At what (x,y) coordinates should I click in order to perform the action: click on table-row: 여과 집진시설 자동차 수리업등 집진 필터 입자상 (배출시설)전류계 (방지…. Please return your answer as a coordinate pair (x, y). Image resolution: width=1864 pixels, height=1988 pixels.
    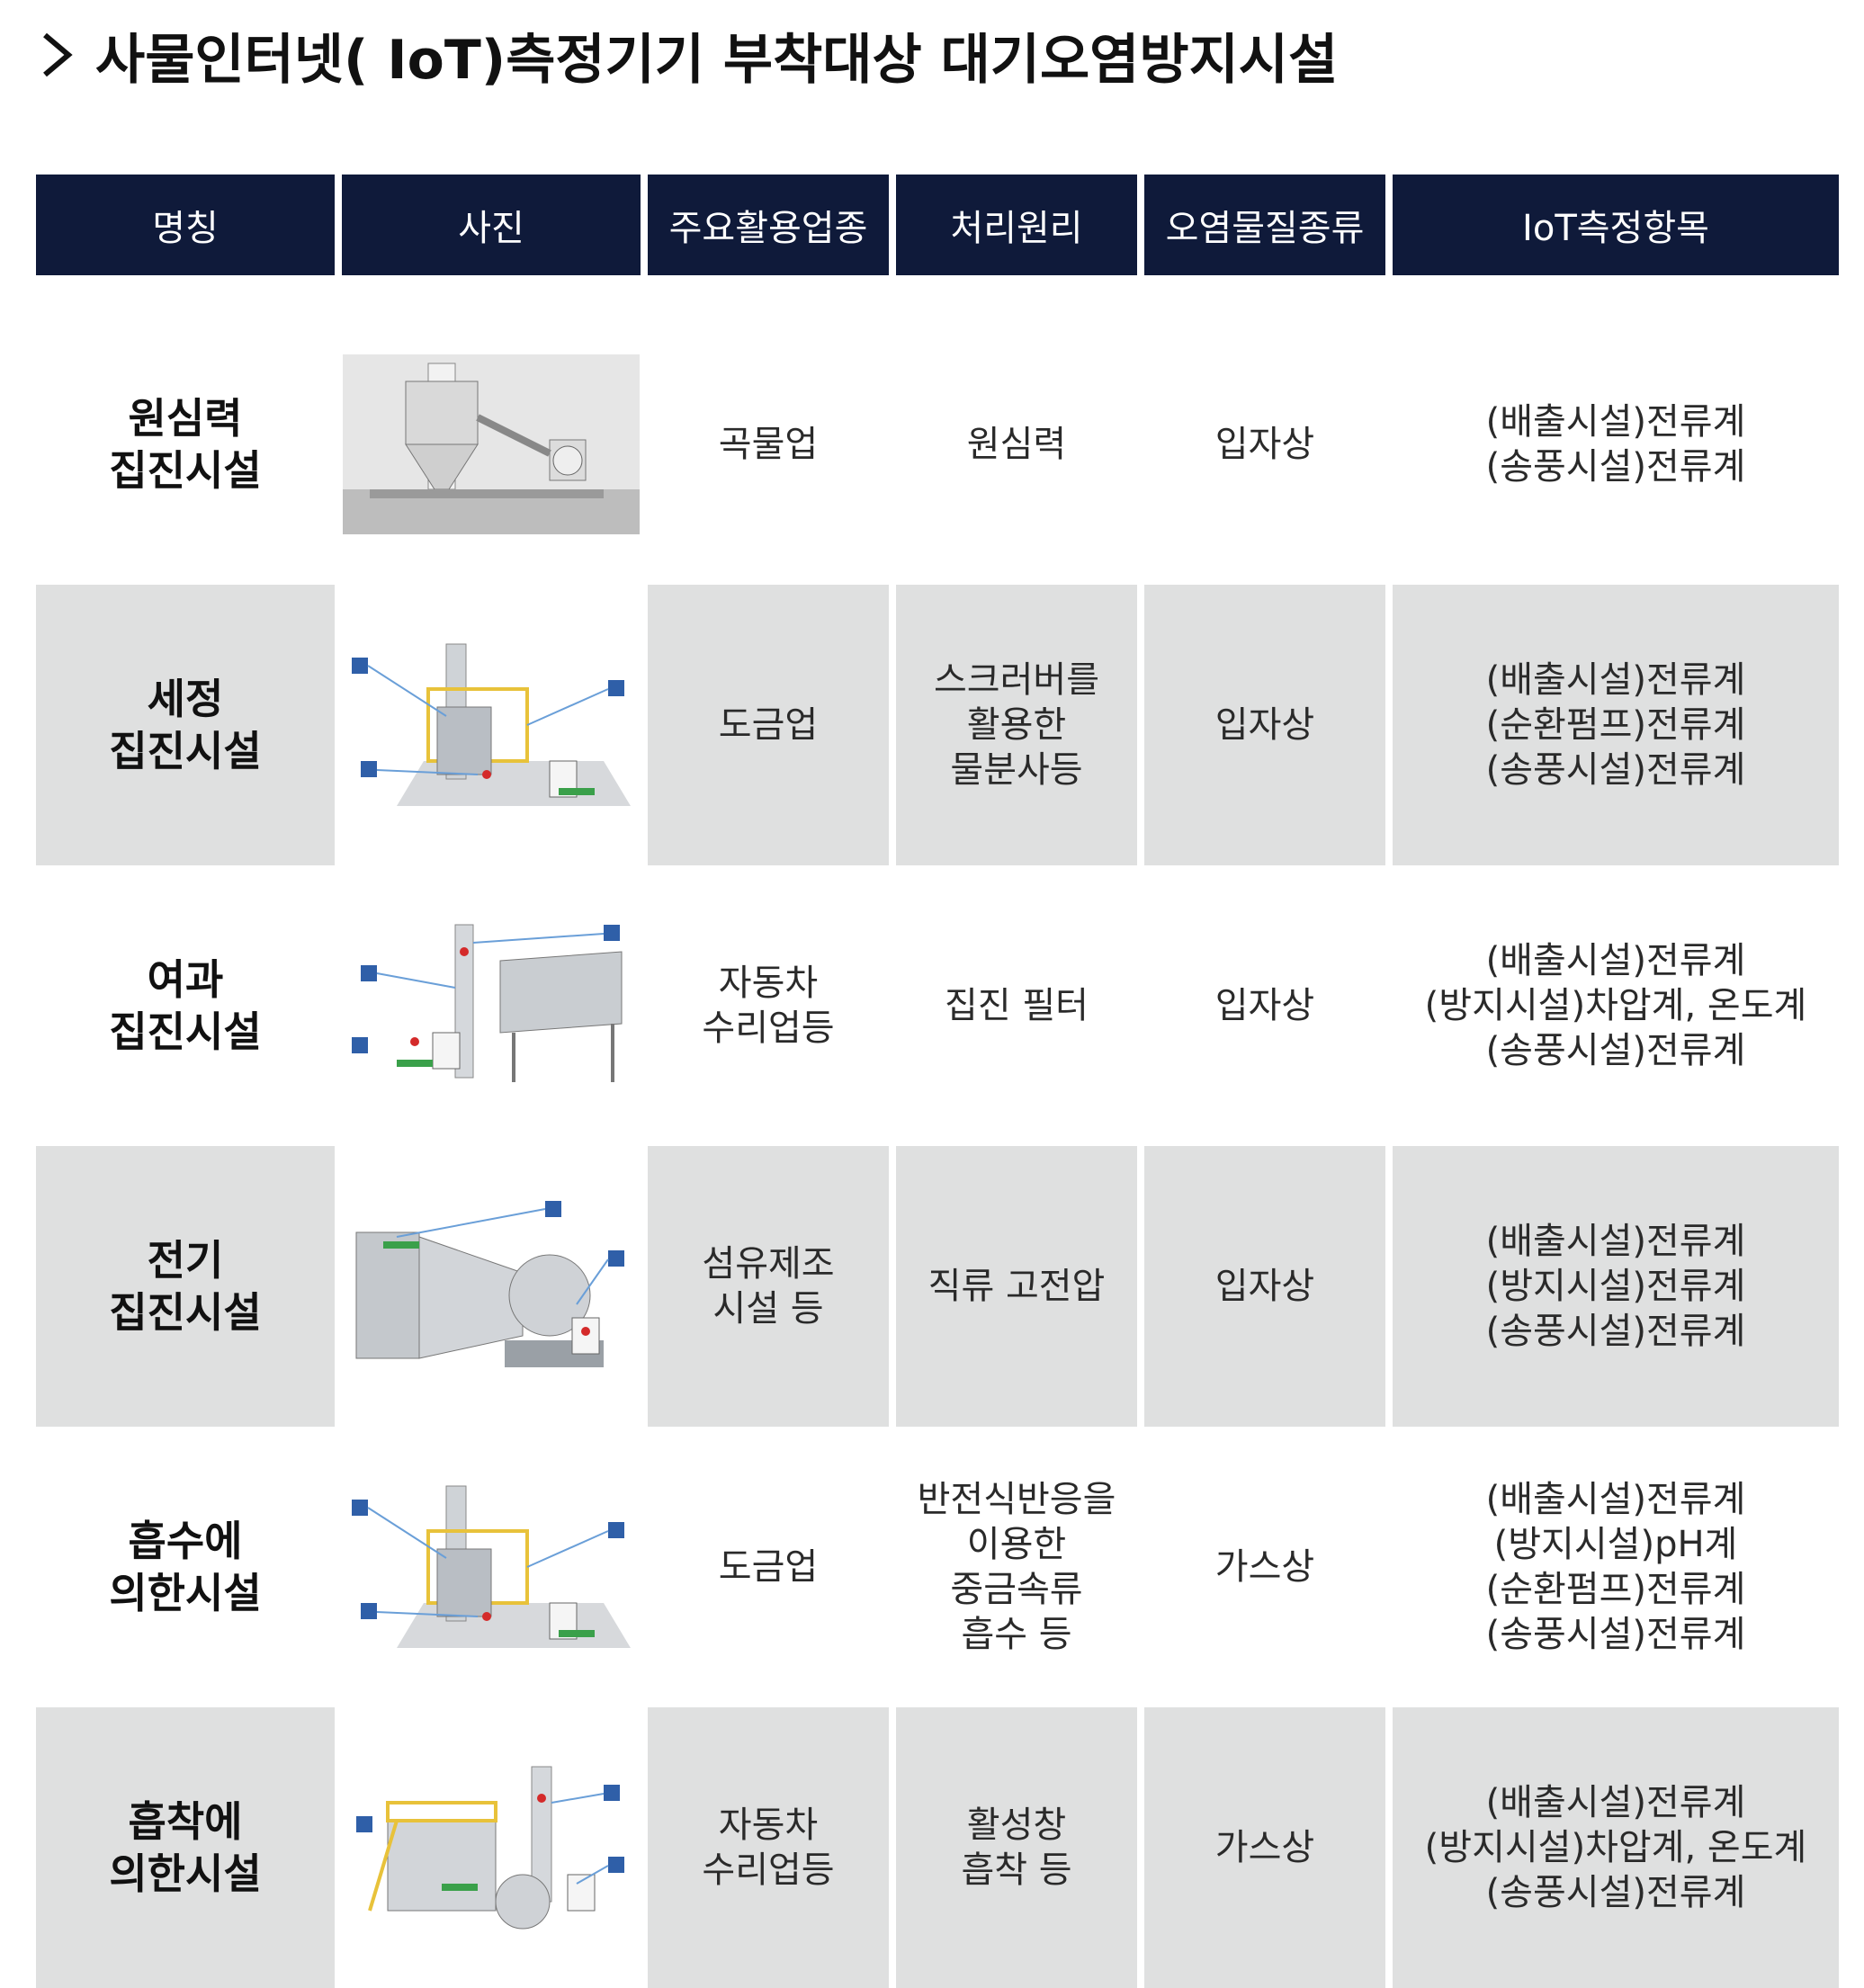
    Looking at the image, I should click on (936, 1005).